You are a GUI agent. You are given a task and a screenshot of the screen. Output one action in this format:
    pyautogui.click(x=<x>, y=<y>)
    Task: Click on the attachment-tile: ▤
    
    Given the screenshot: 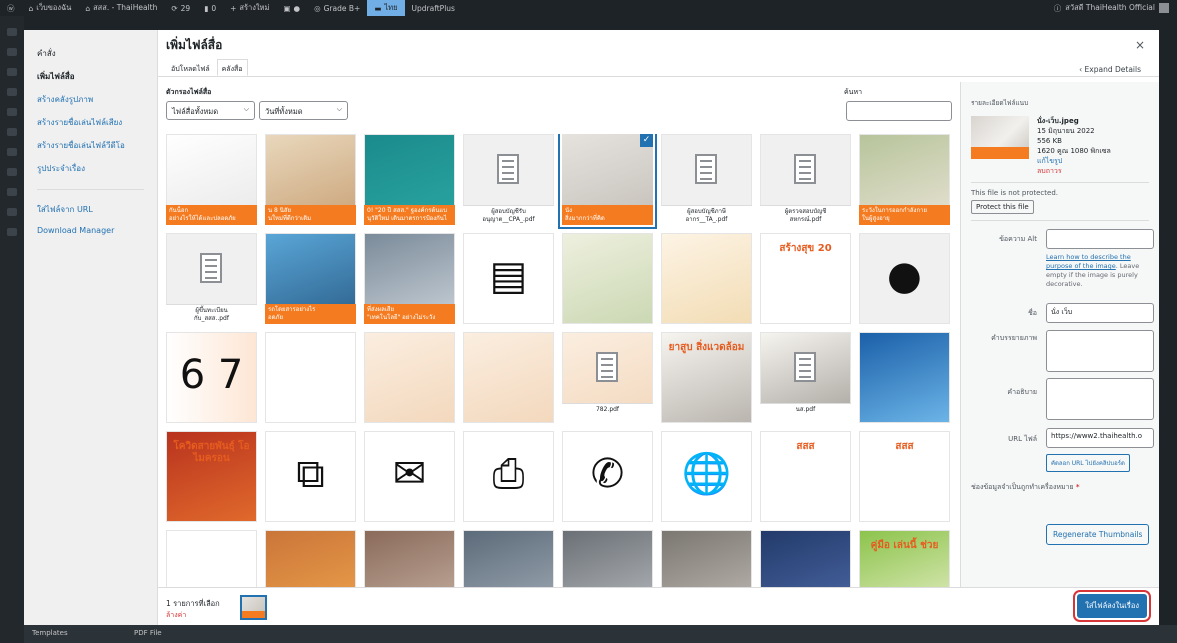 What is the action you would take?
    pyautogui.click(x=508, y=278)
    